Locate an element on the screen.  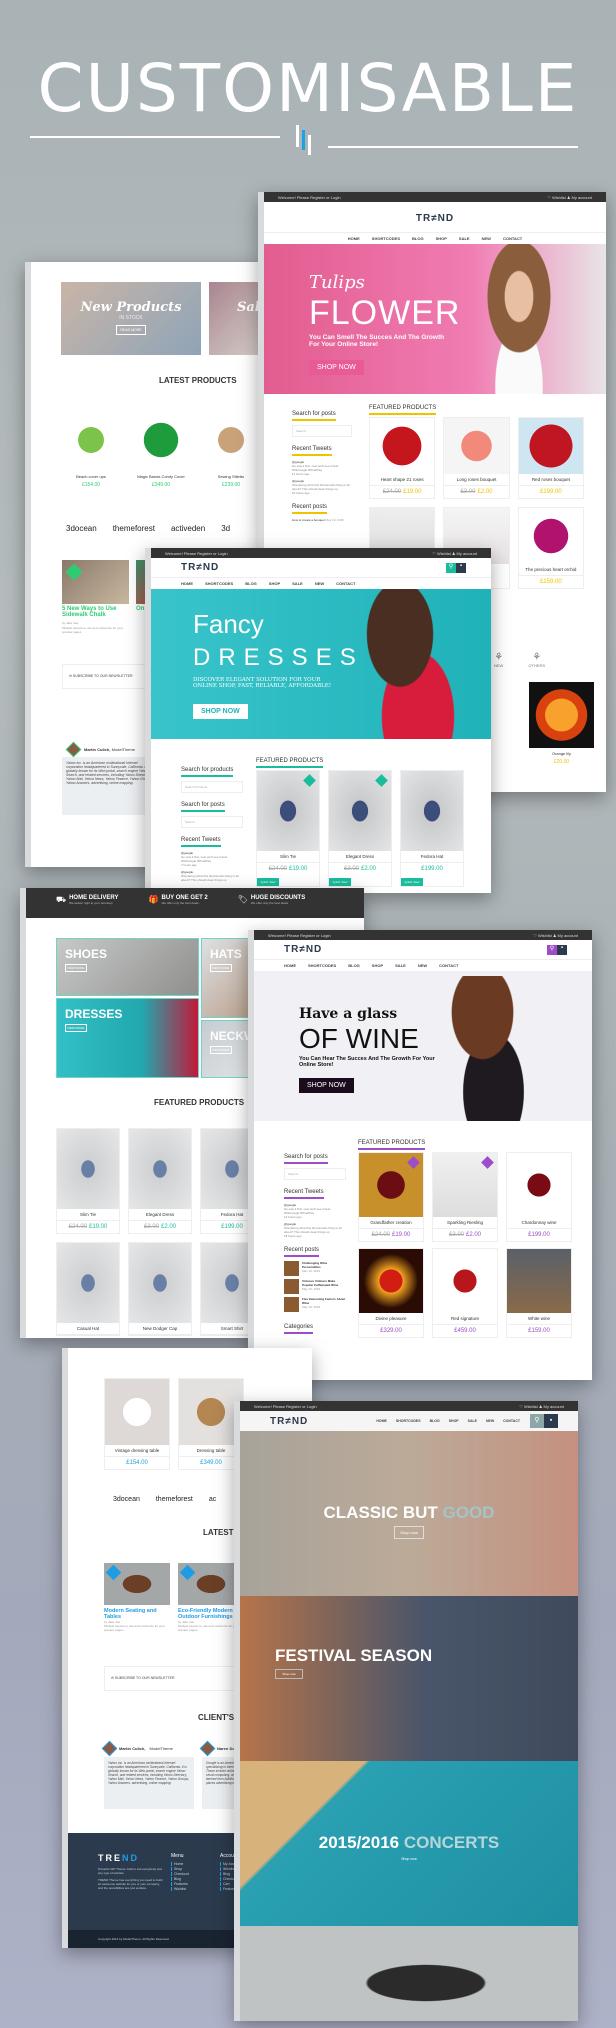
footer-link: Features is located at coordinates (180, 1884).